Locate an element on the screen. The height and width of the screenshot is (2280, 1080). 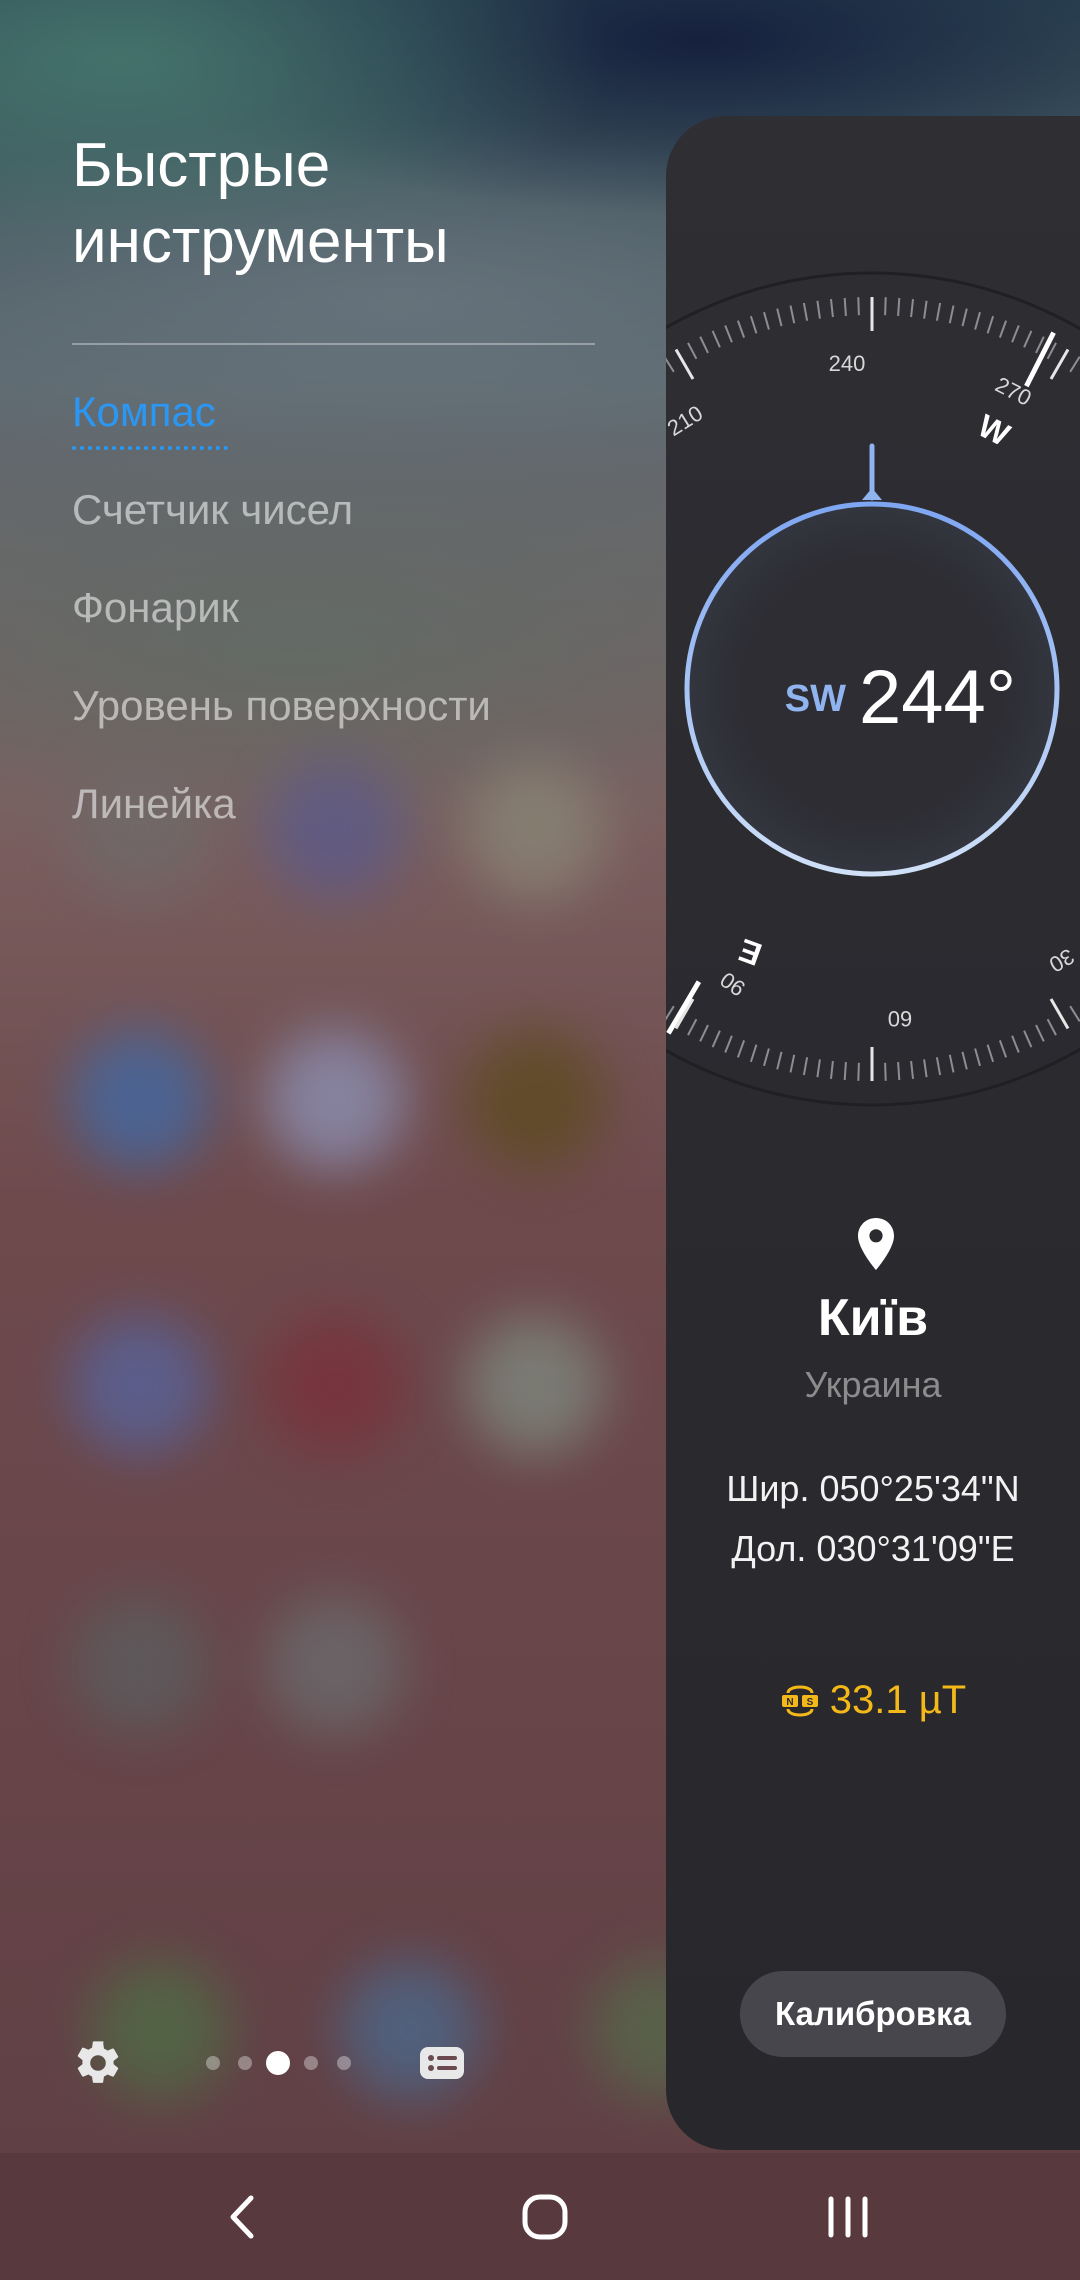
panel-title-line2: инструменты is located at coordinates (260, 241).